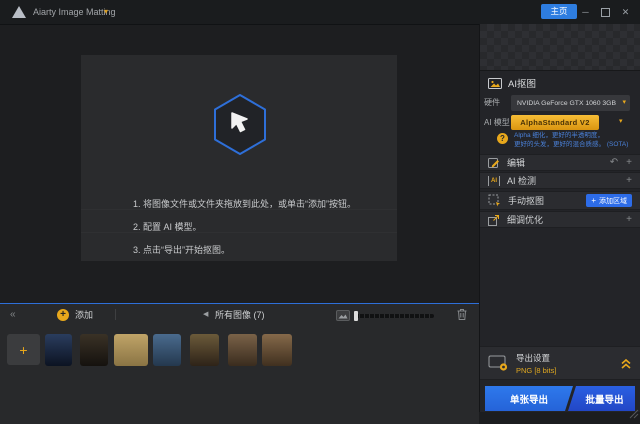 Image resolution: width=640 pixels, height=424 pixels. Describe the element at coordinates (559, 144) in the screenshot. I see `hint-line-2: 更好的头发，更好的混合质感。` at that location.